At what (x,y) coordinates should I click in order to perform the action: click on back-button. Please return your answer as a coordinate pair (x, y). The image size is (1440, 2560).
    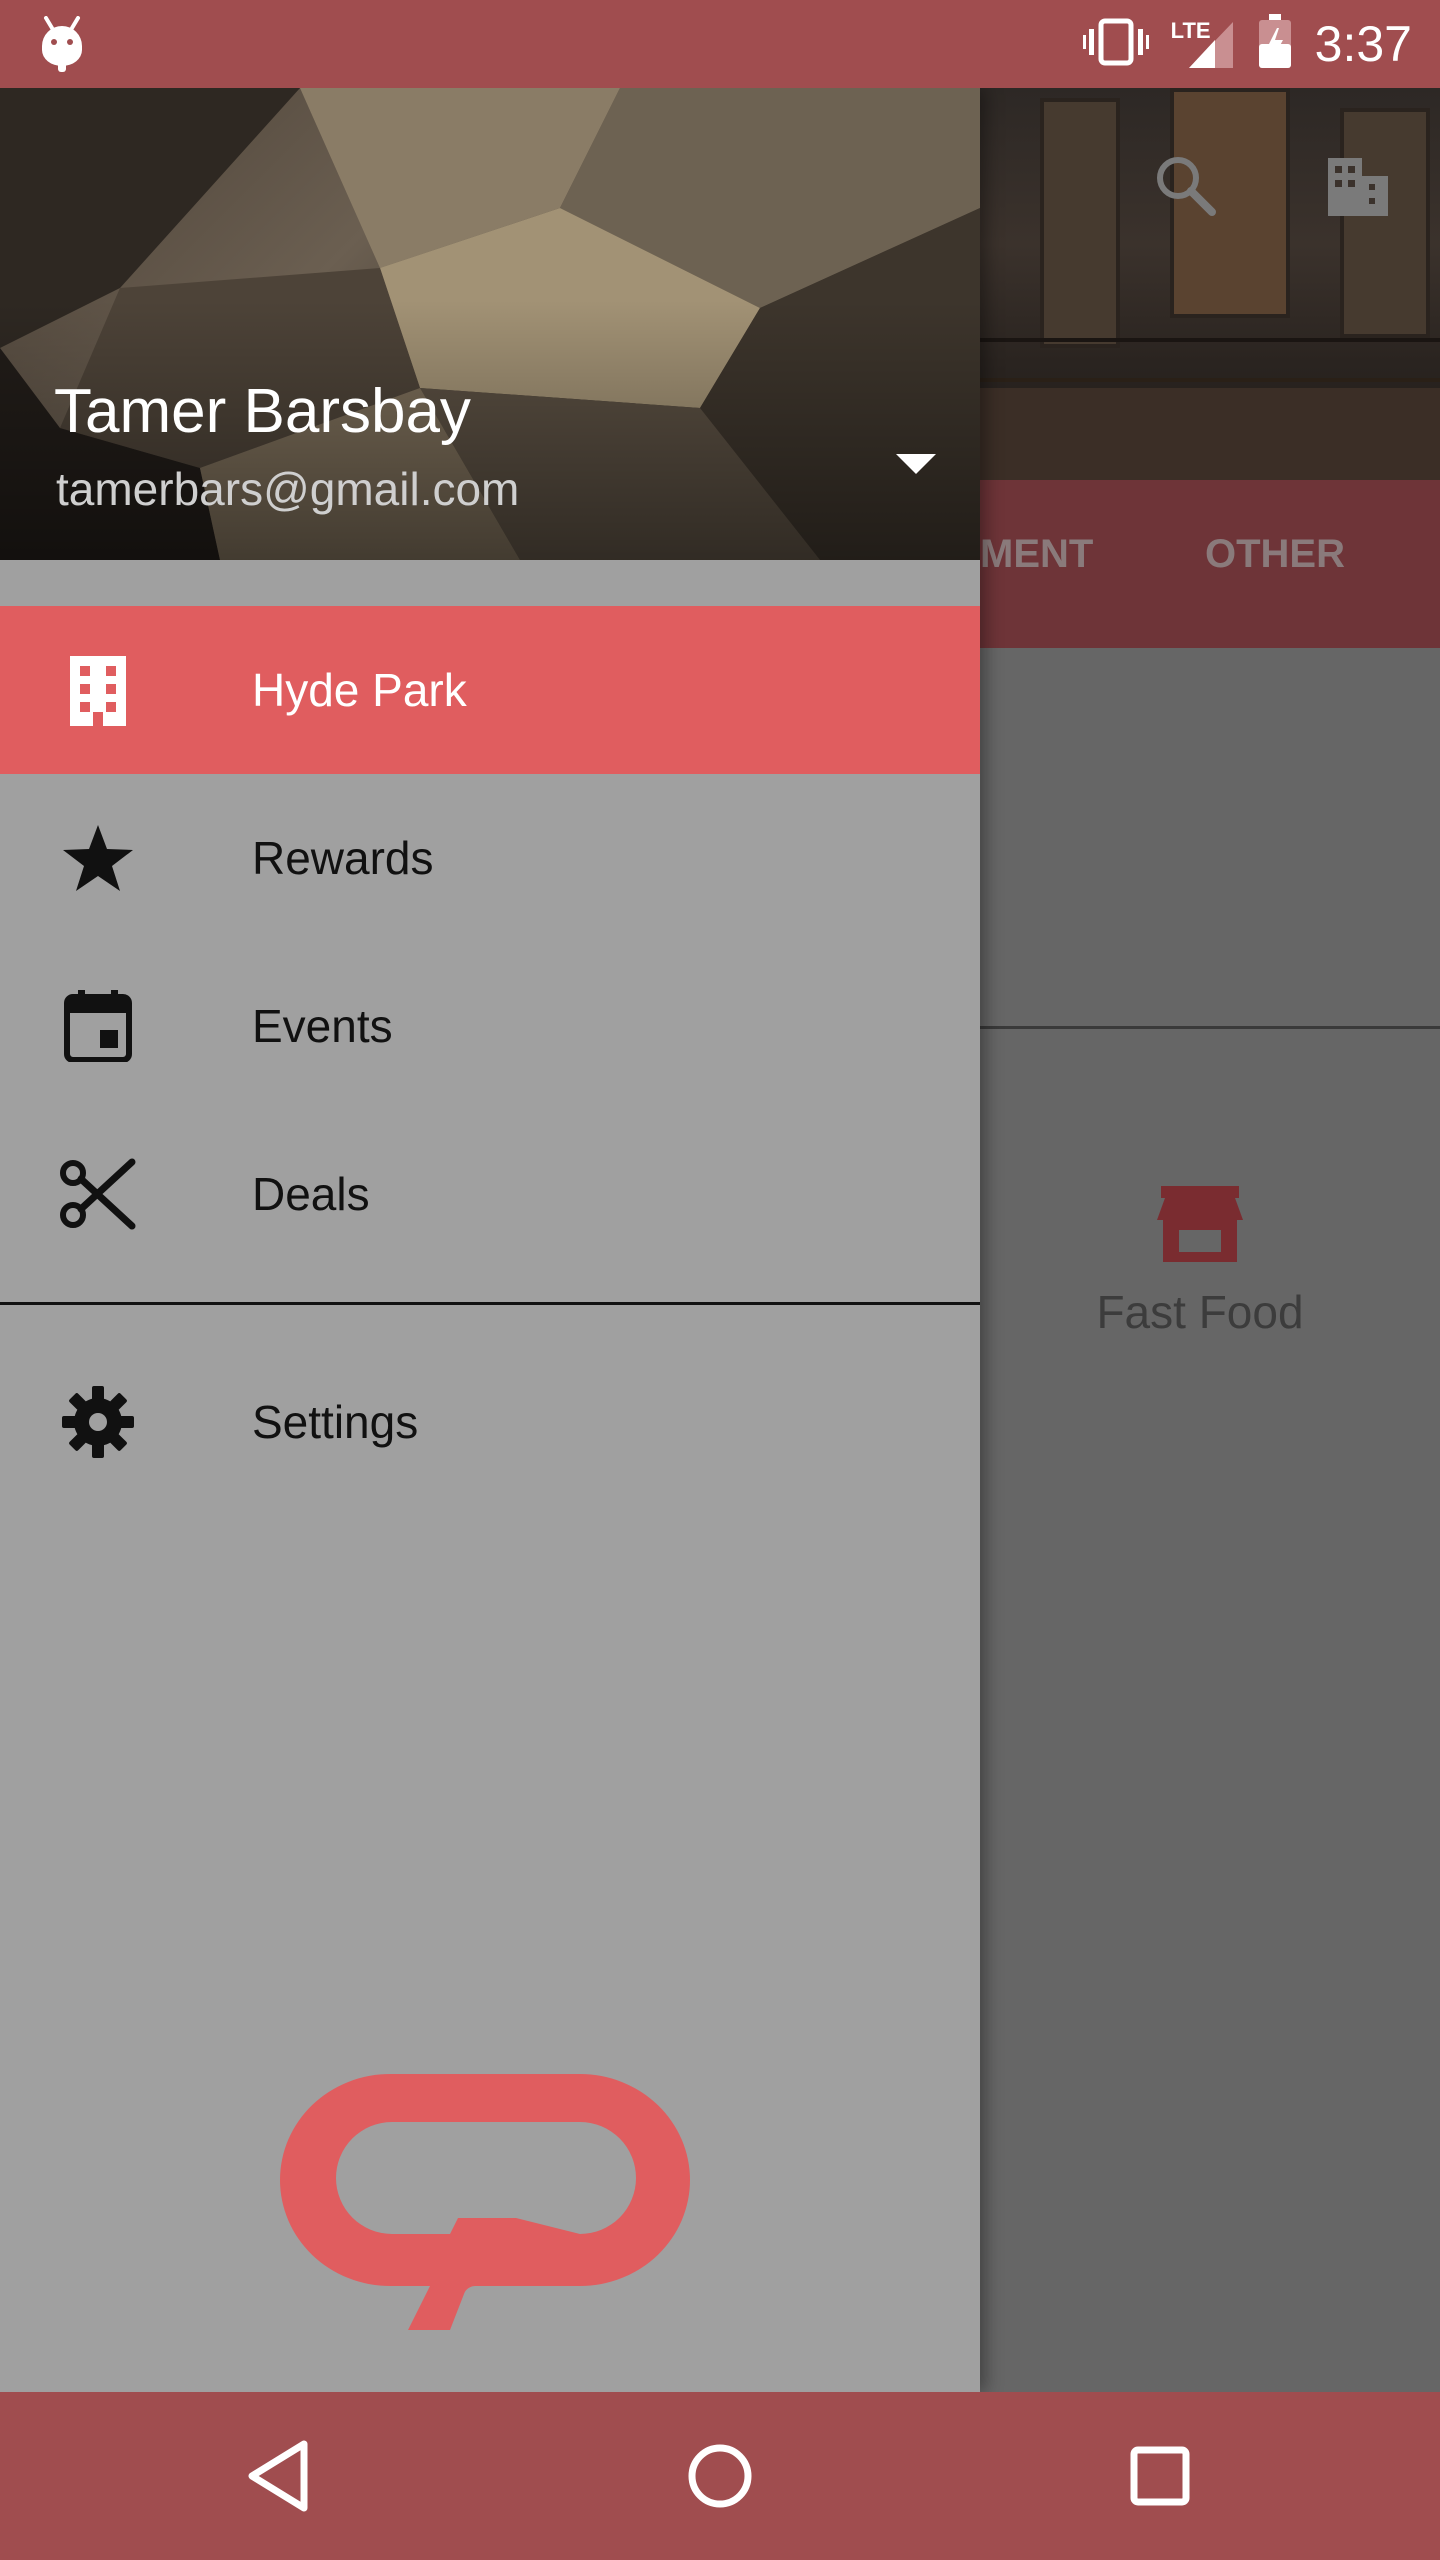
    Looking at the image, I should click on (280, 2476).